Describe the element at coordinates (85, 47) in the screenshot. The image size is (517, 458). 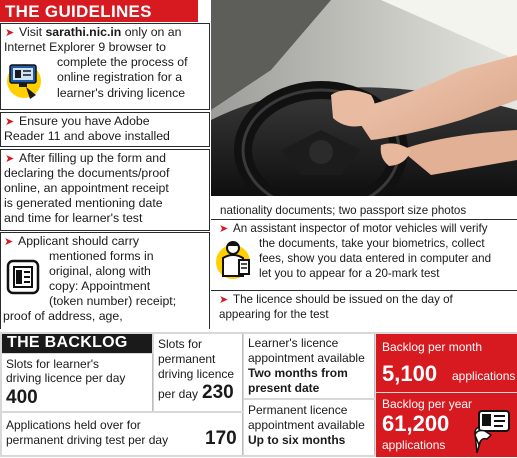
I see `item1-line2: Internet Explorer 9 browser to` at that location.